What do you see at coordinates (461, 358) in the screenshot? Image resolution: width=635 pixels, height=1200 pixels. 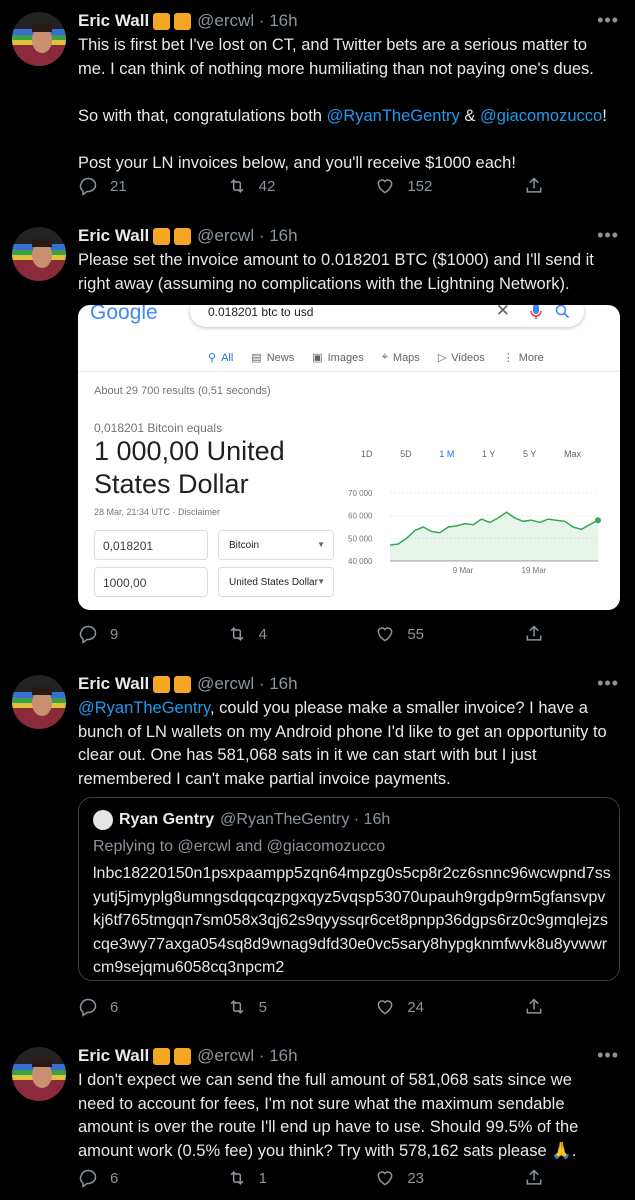 I see `tab-videos: ▷ Videos` at bounding box center [461, 358].